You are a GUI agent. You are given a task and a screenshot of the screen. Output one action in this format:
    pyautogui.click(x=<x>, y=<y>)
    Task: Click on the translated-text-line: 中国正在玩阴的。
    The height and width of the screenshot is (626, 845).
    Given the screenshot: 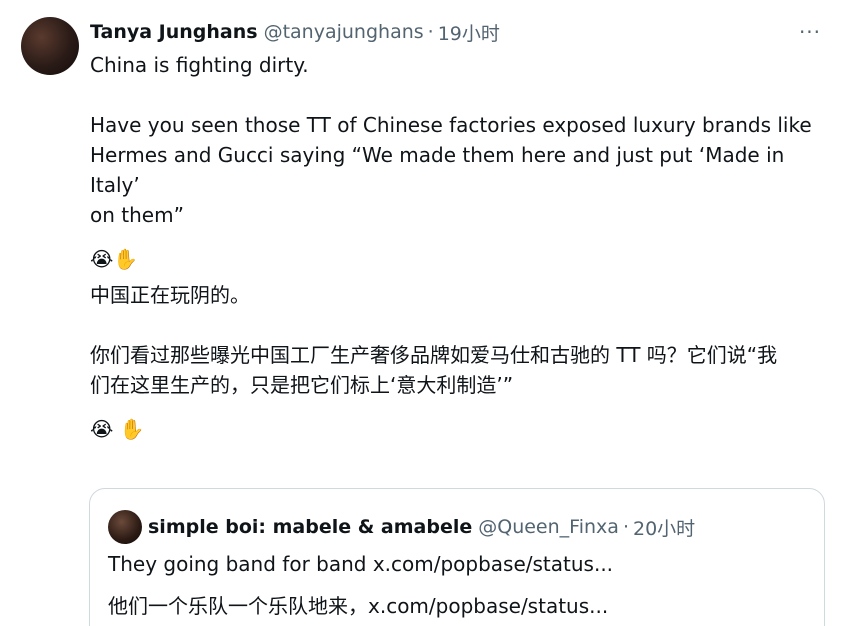 What is the action you would take?
    pyautogui.click(x=170, y=295)
    